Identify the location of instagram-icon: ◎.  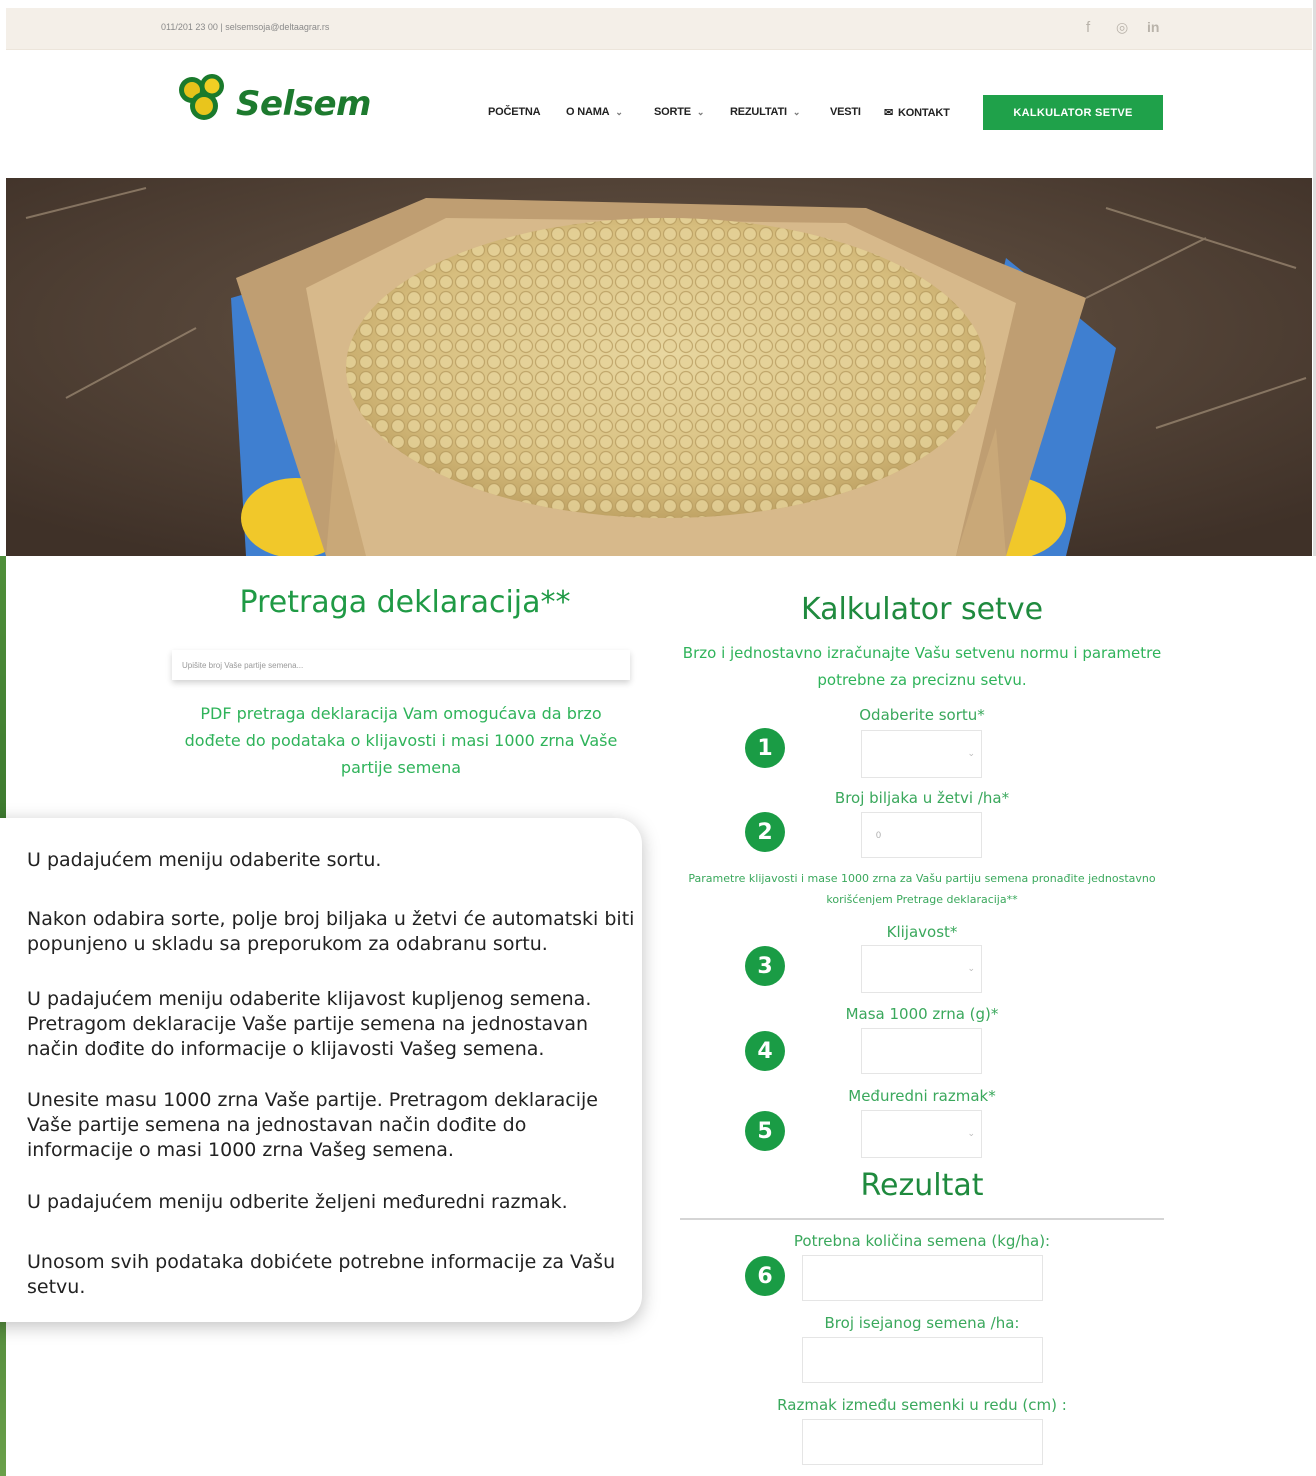
(1122, 27).